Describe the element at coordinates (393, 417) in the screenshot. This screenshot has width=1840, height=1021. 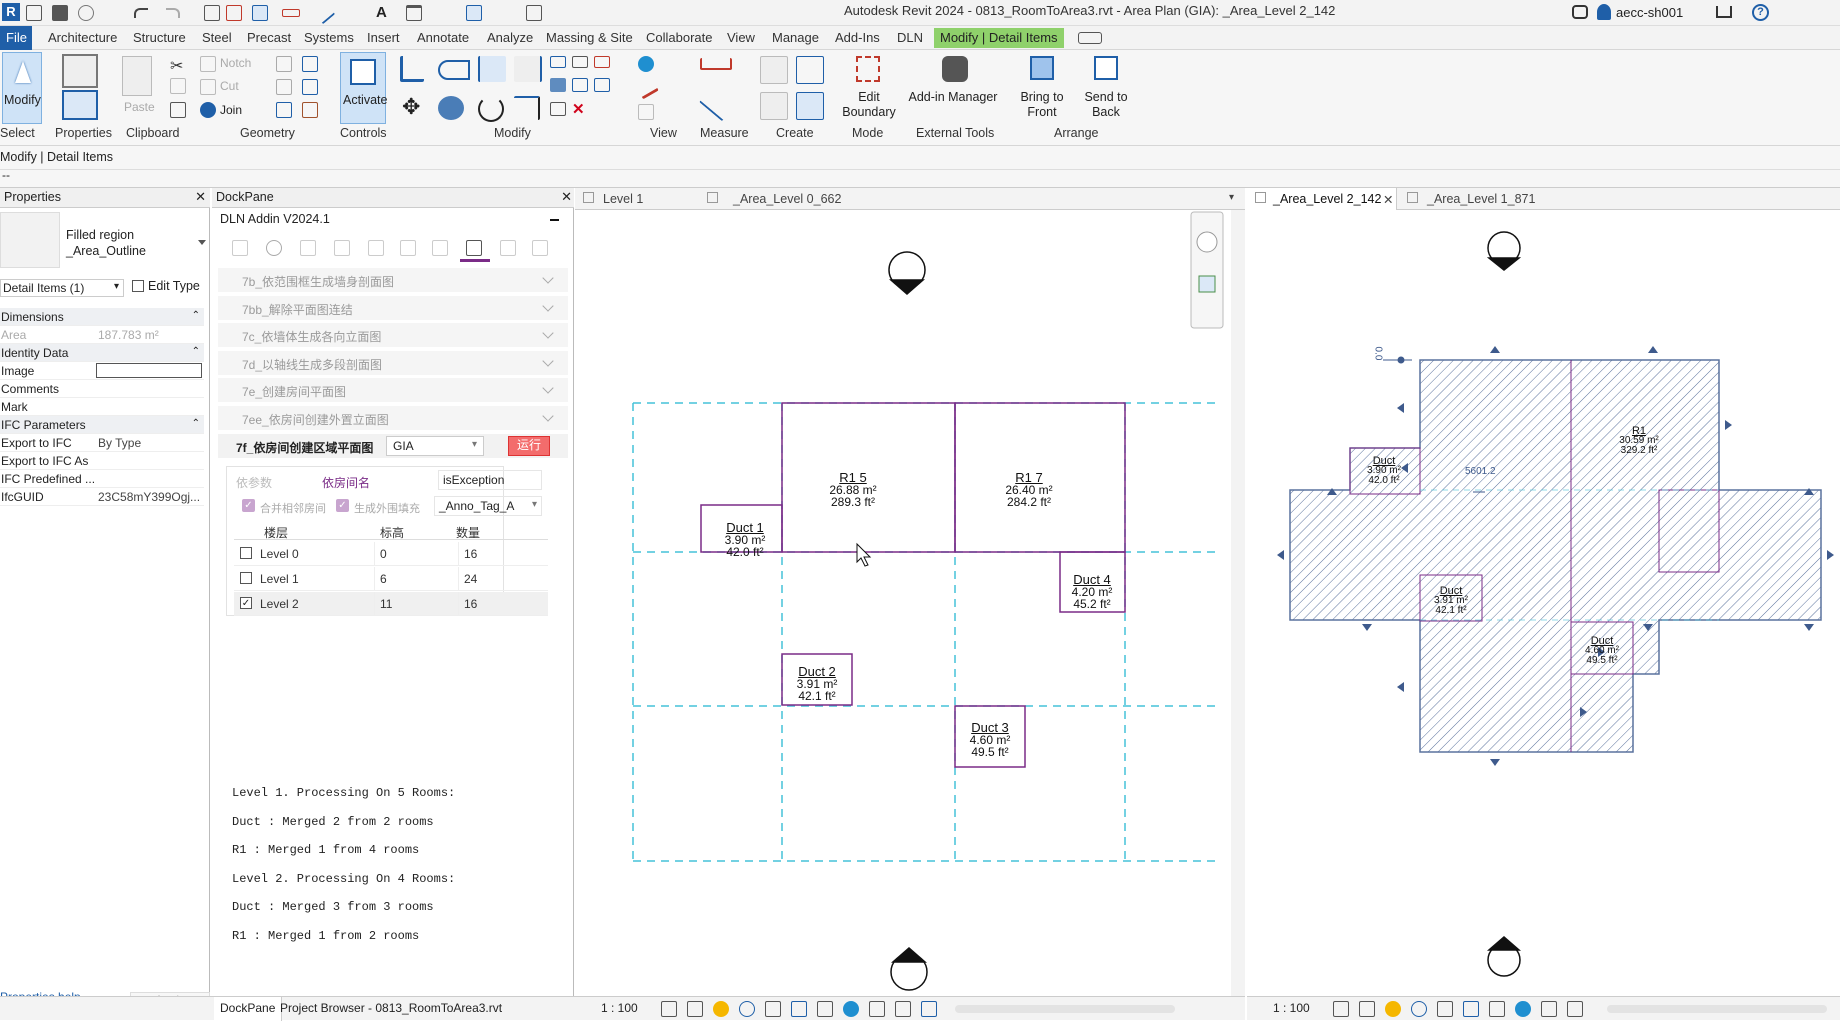
I see `command-row: 7ee_依房间创建外置立面图` at that location.